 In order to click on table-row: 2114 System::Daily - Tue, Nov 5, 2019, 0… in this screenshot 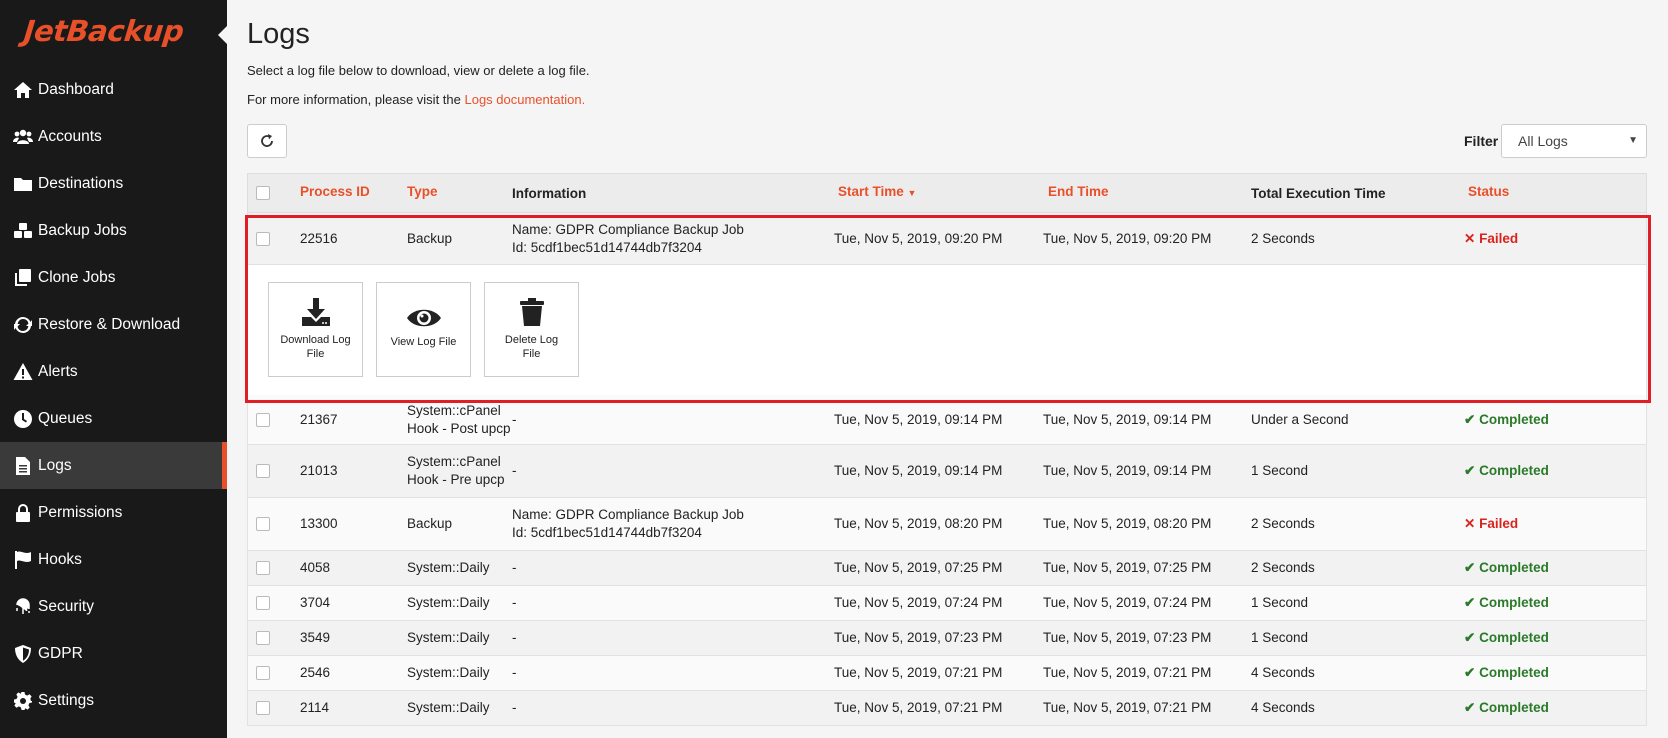, I will do `click(947, 708)`.